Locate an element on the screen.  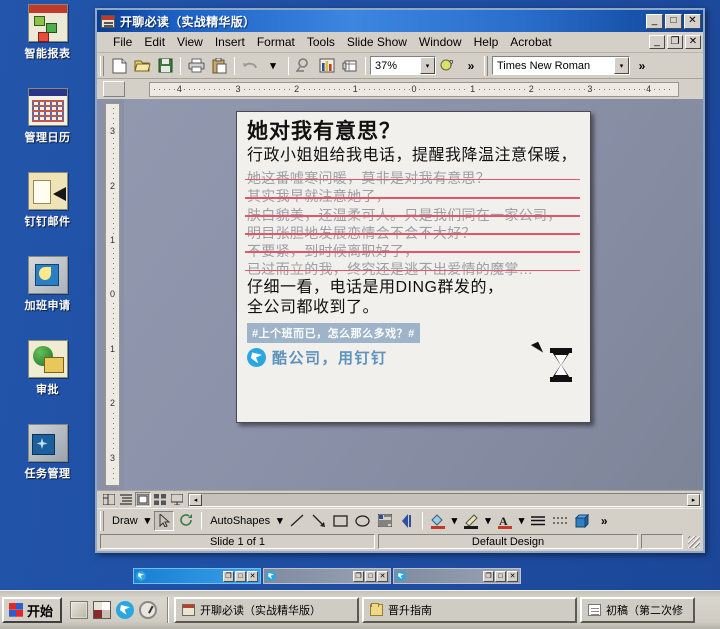
vertical-ruler: 3 2 1 0 1 2 3 is located at coordinates (112, 294).